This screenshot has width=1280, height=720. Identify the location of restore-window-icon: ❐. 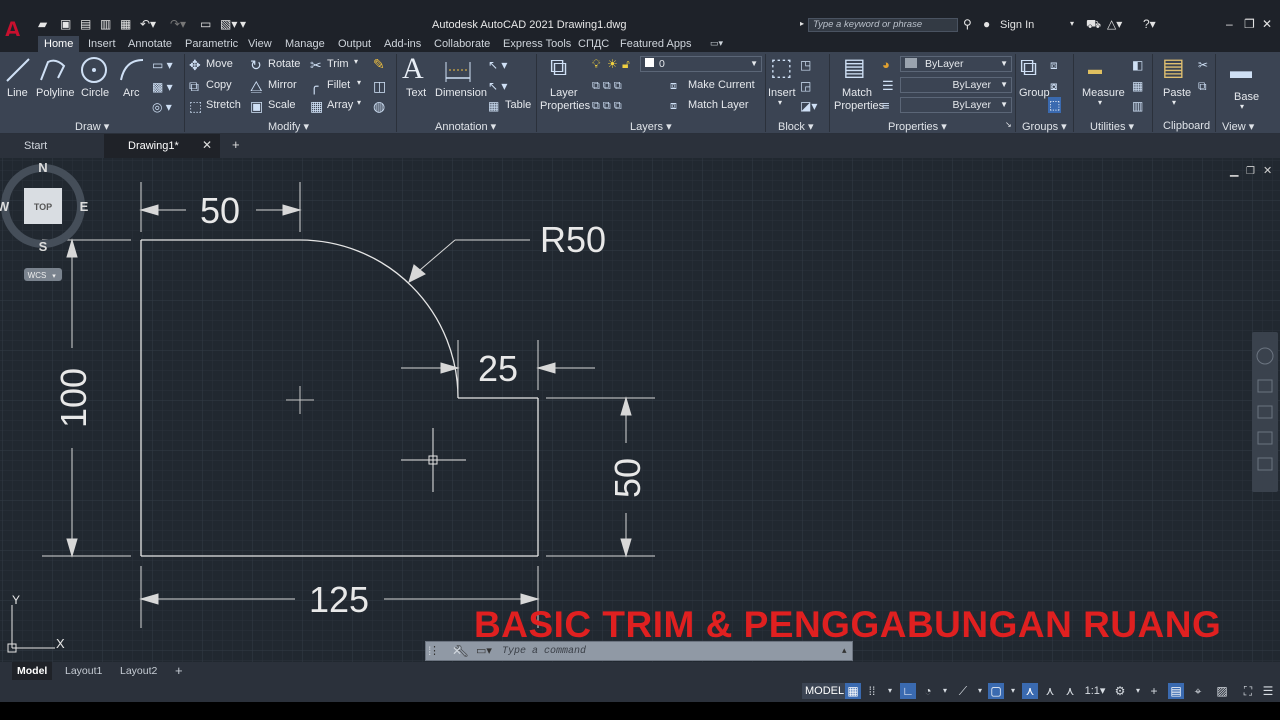
(1249, 24).